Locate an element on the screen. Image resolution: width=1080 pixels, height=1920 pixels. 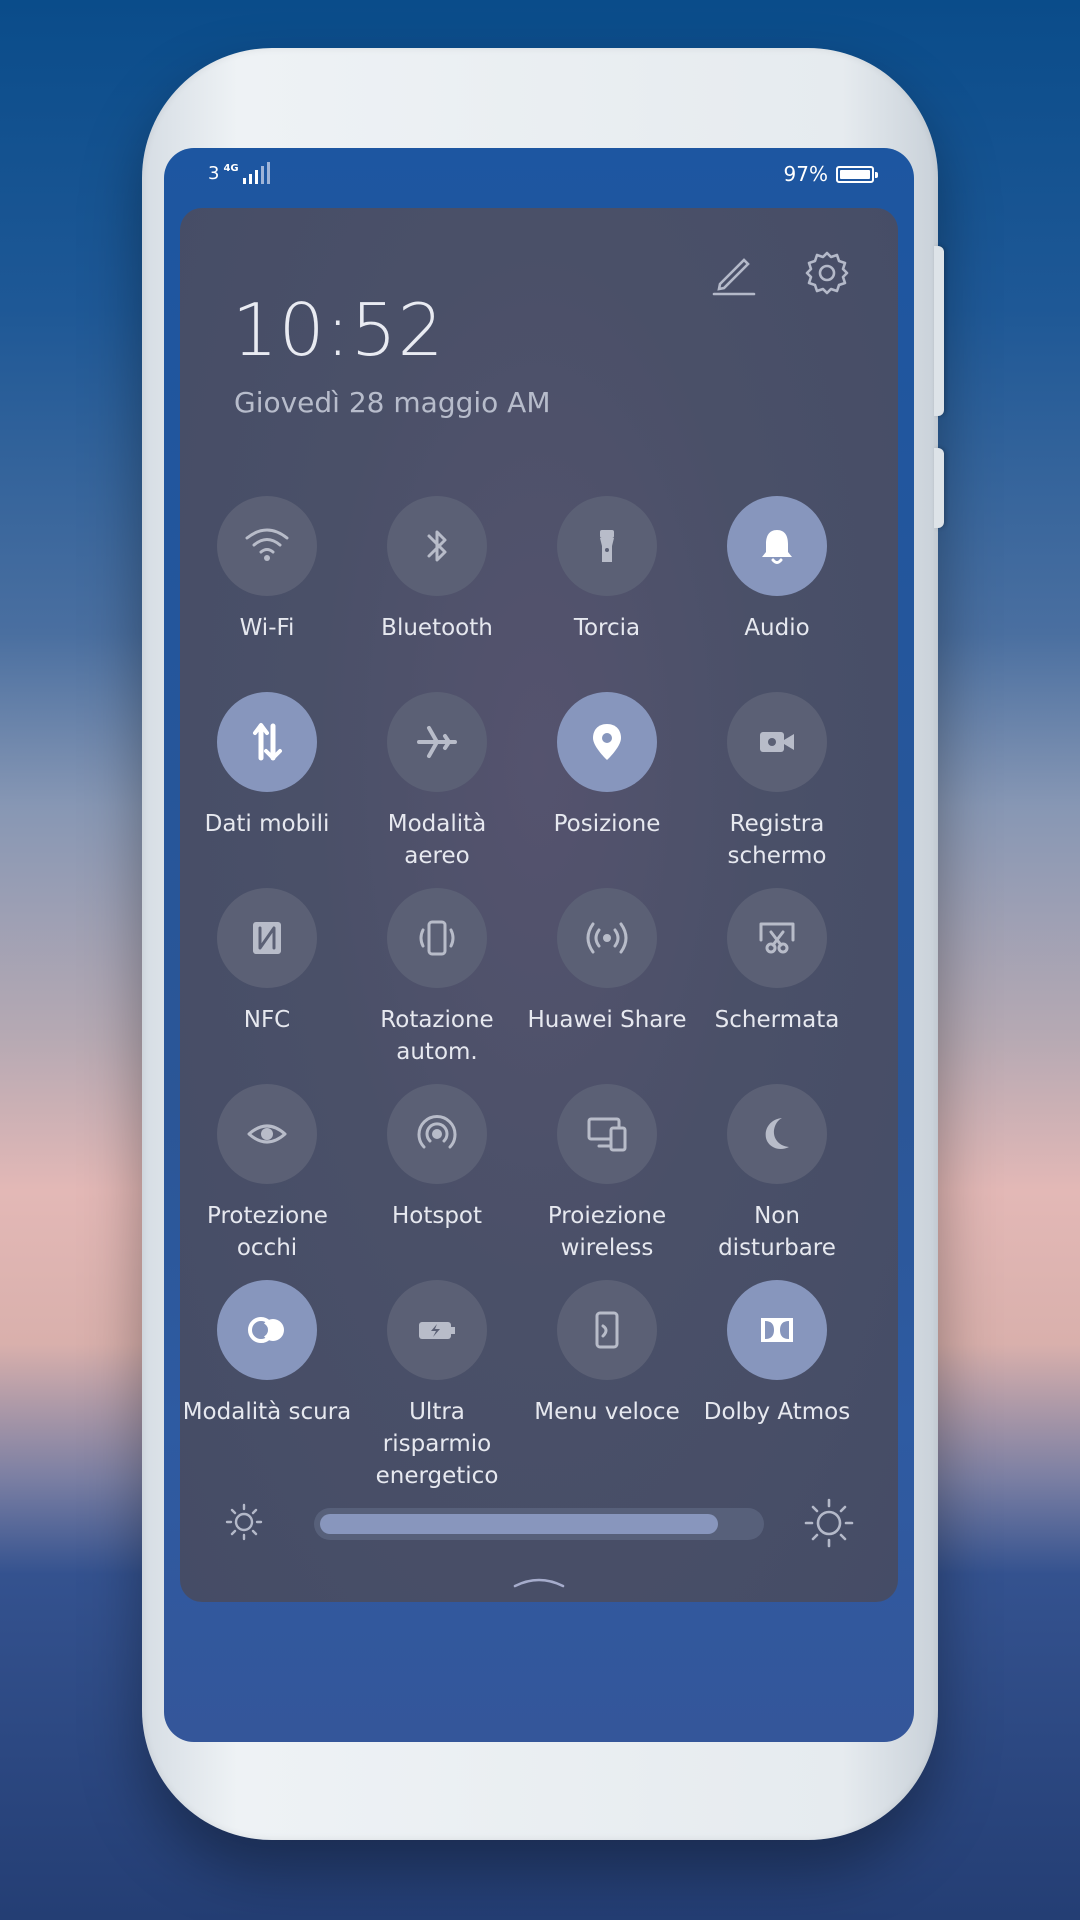
clock-time: 10:52 is located at coordinates (338, 330).